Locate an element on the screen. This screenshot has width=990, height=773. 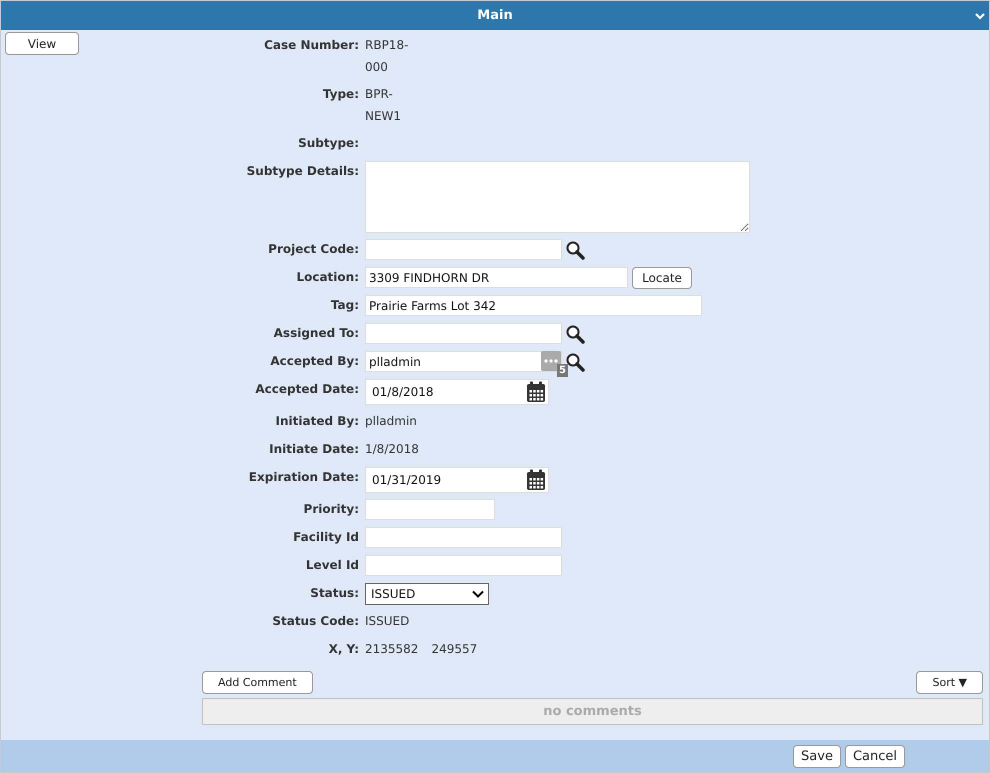
field-label: Status: is located at coordinates (334, 593).